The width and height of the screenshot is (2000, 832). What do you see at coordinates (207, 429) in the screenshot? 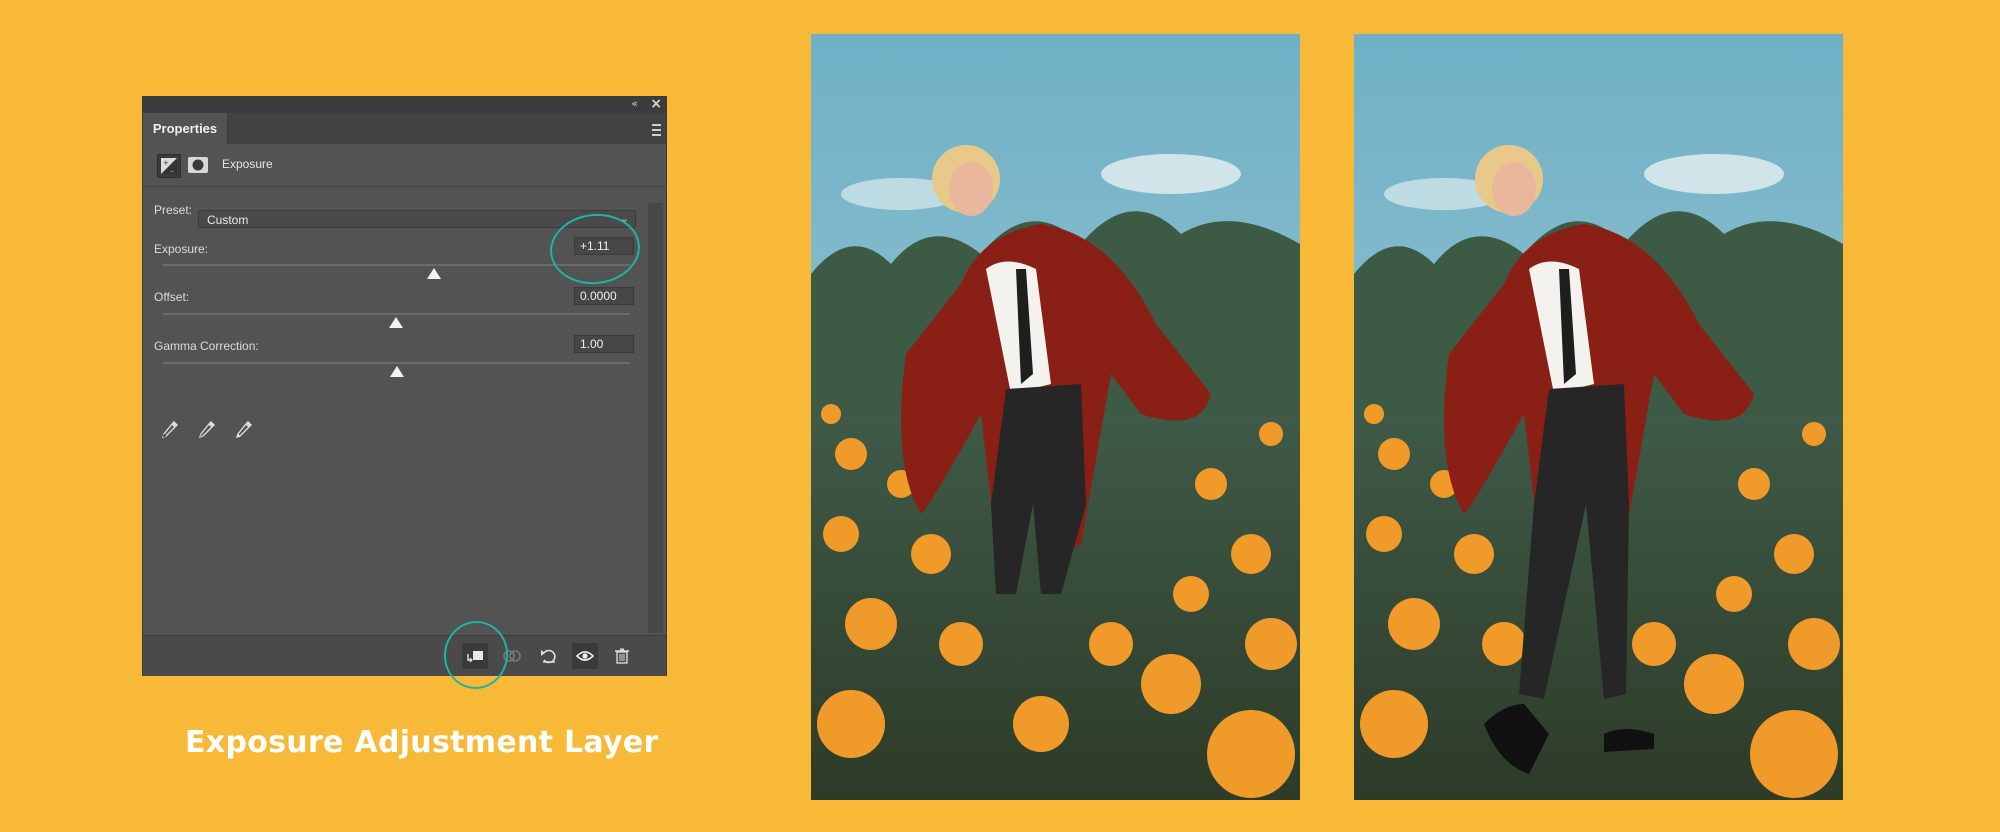
I see `gray-point-eyedropper-icon` at bounding box center [207, 429].